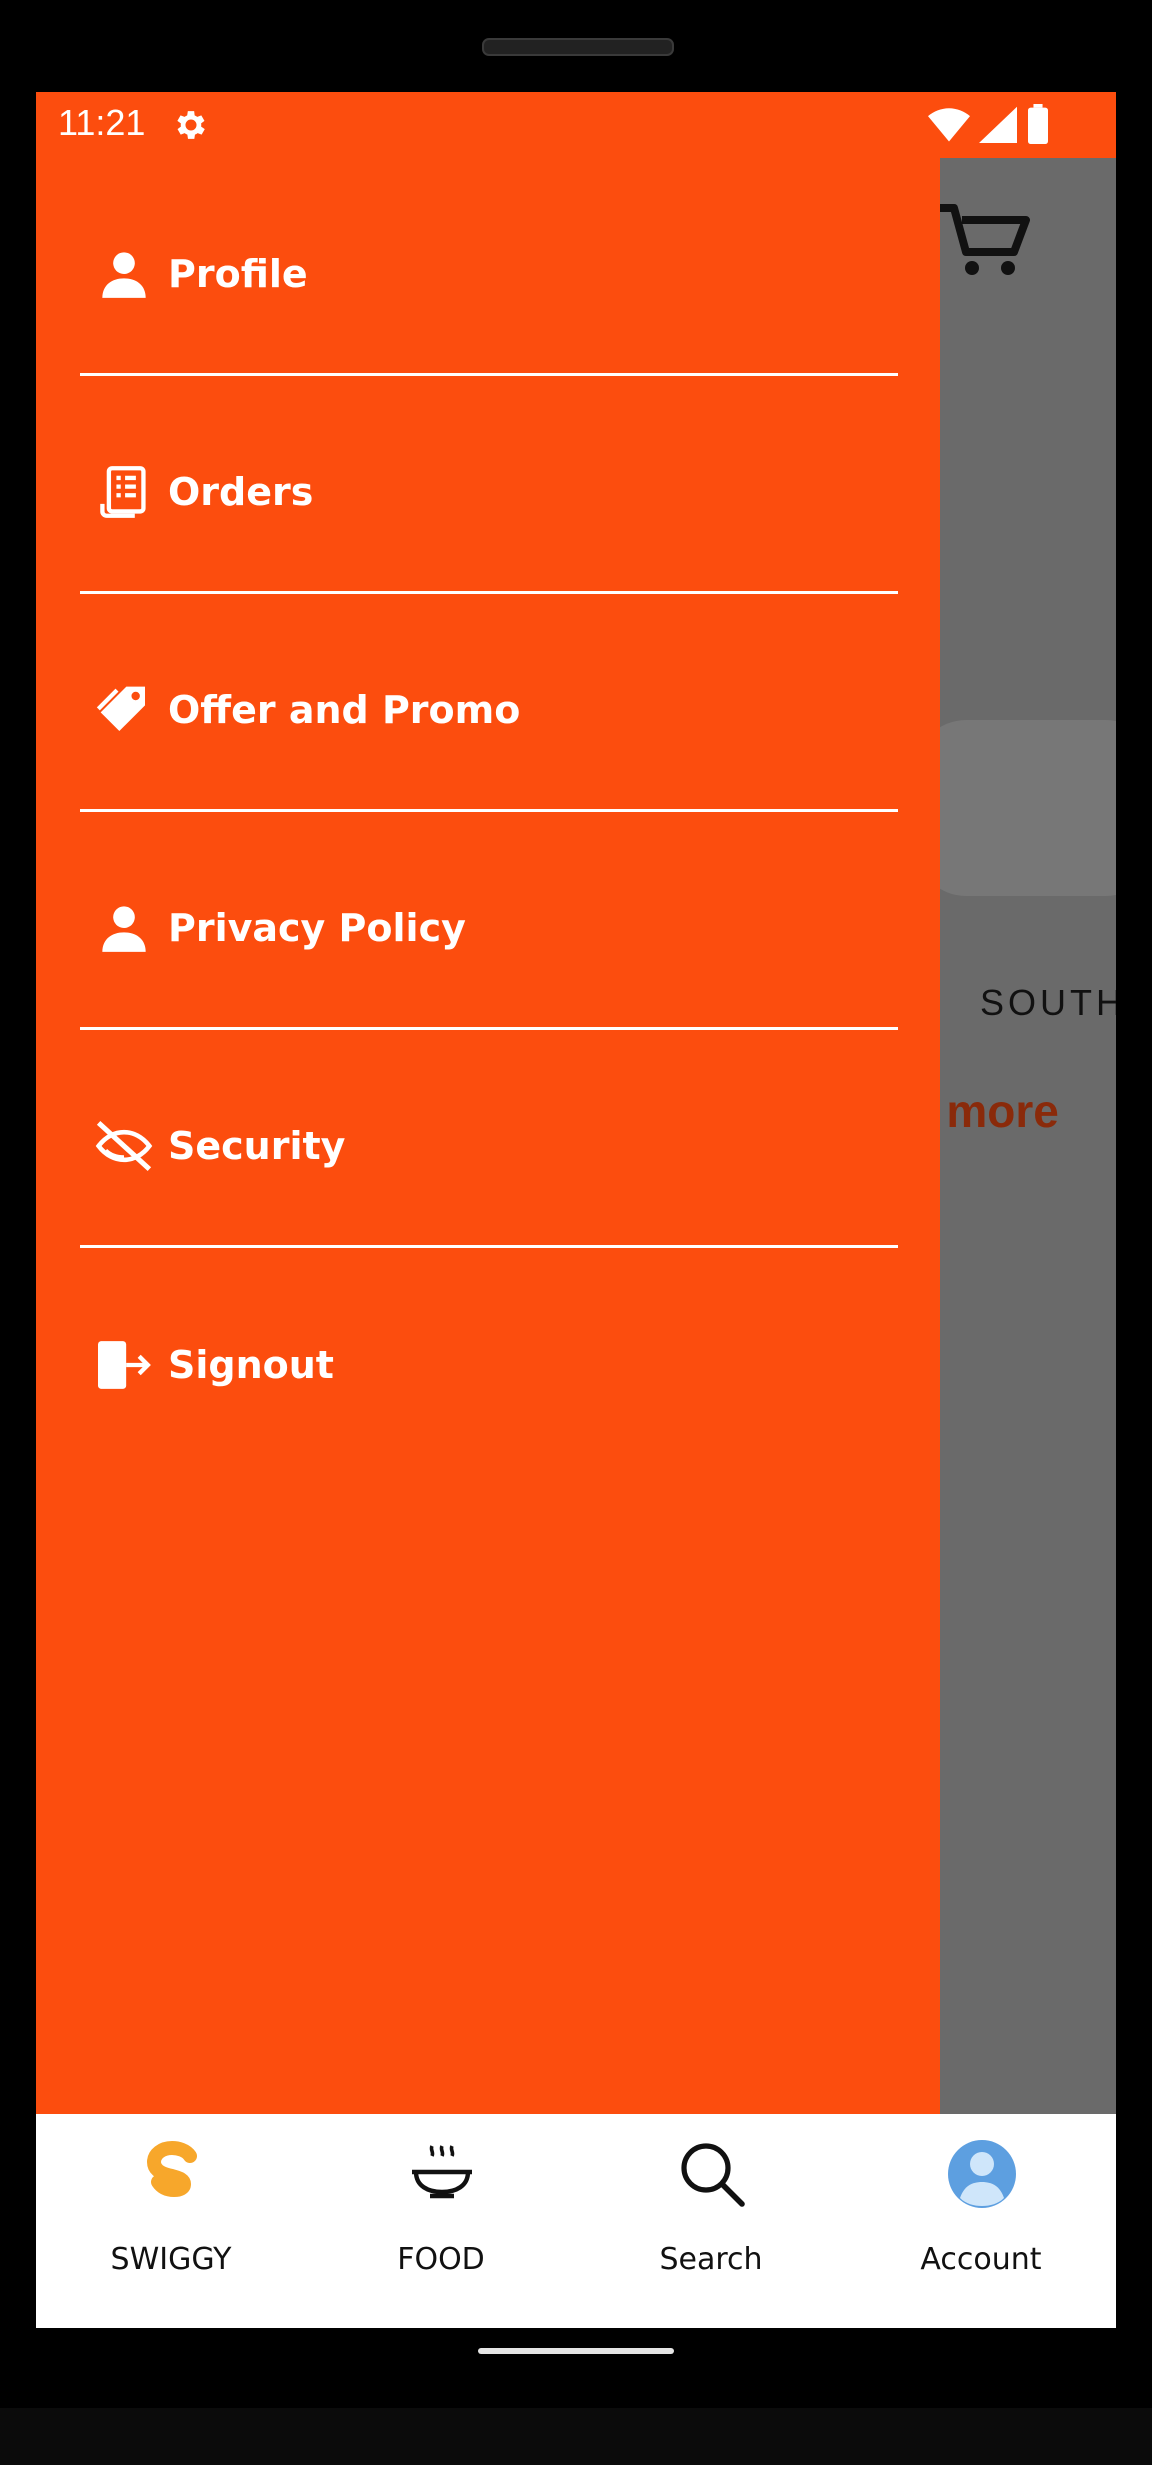  I want to click on status-bar: 11:21, so click(576, 125).